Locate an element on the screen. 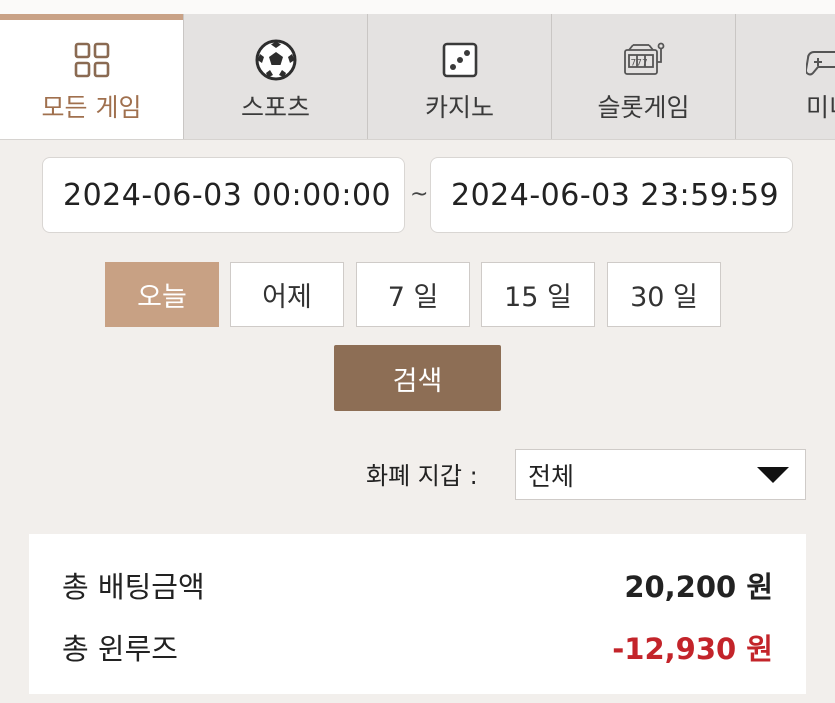 The height and width of the screenshot is (703, 835). 30-days-button: 30 일 is located at coordinates (664, 294).